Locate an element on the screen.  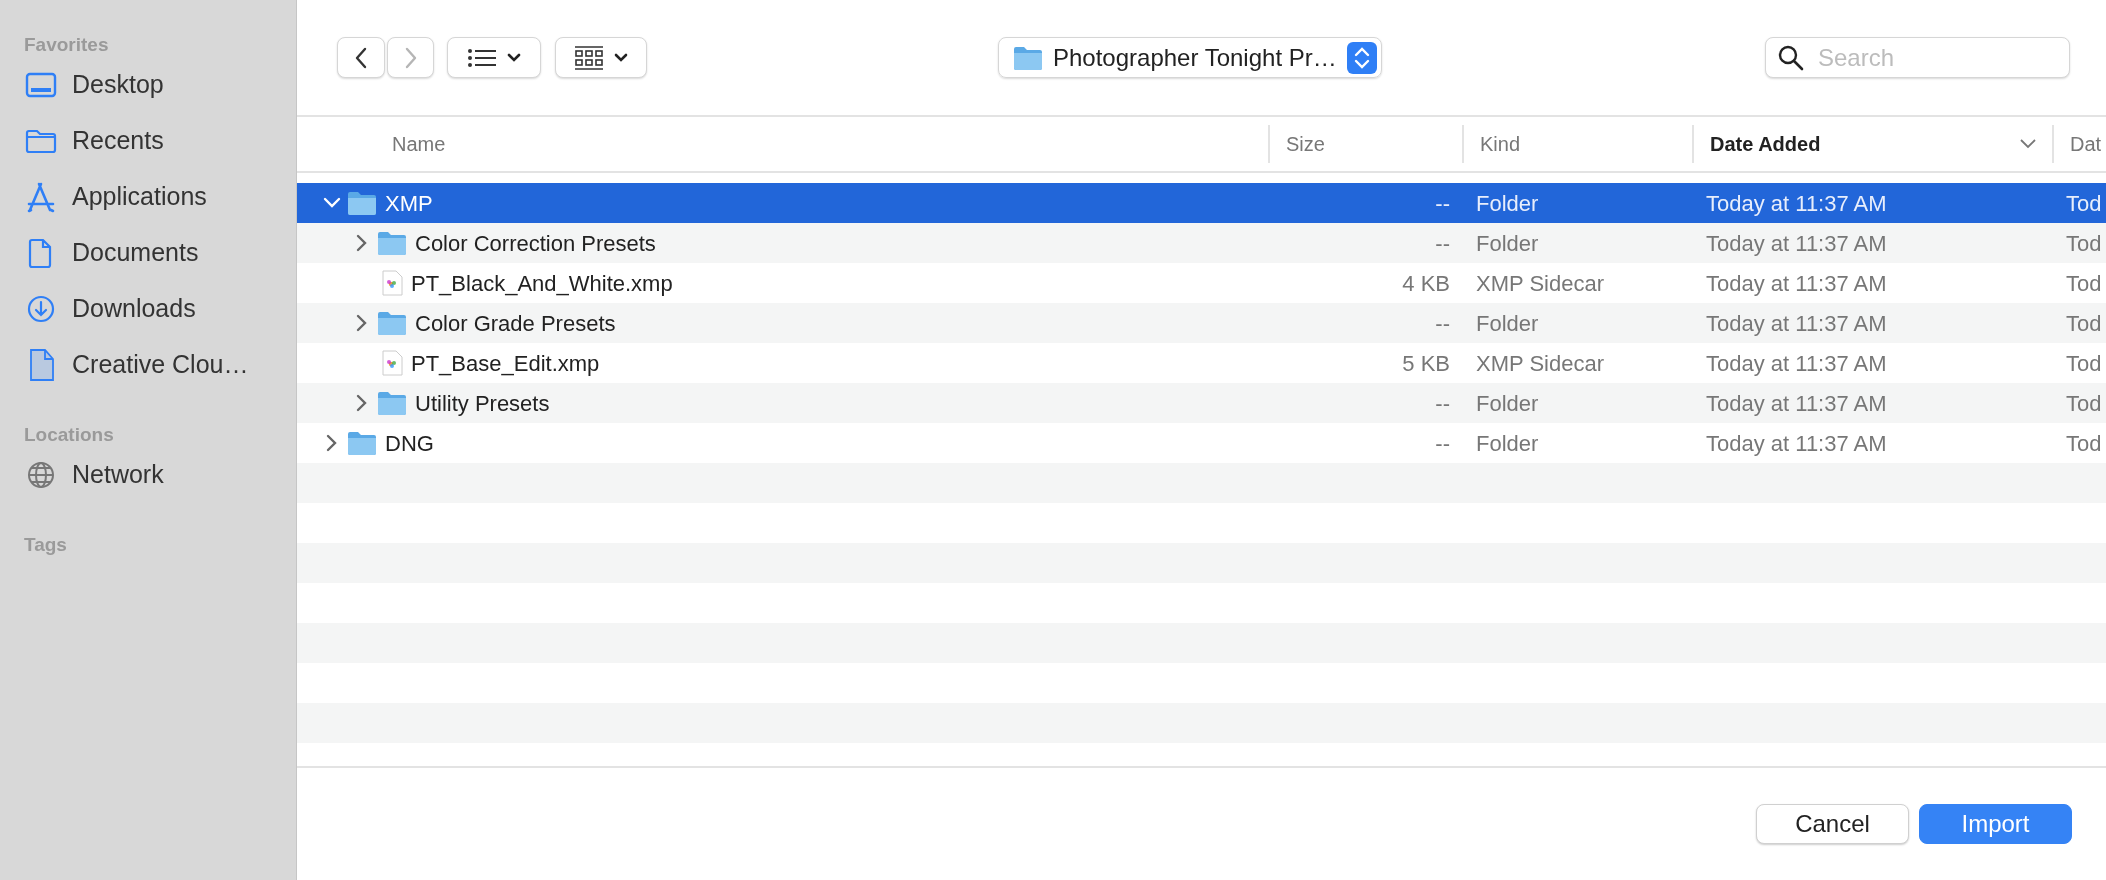
column-header: Size is located at coordinates (1305, 144).